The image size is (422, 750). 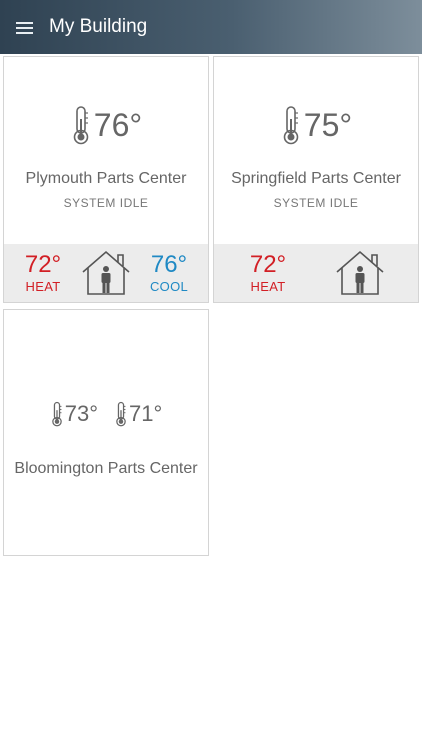 I want to click on setpoint-bar: 72° HEAT 76° COOL, so click(x=106, y=273).